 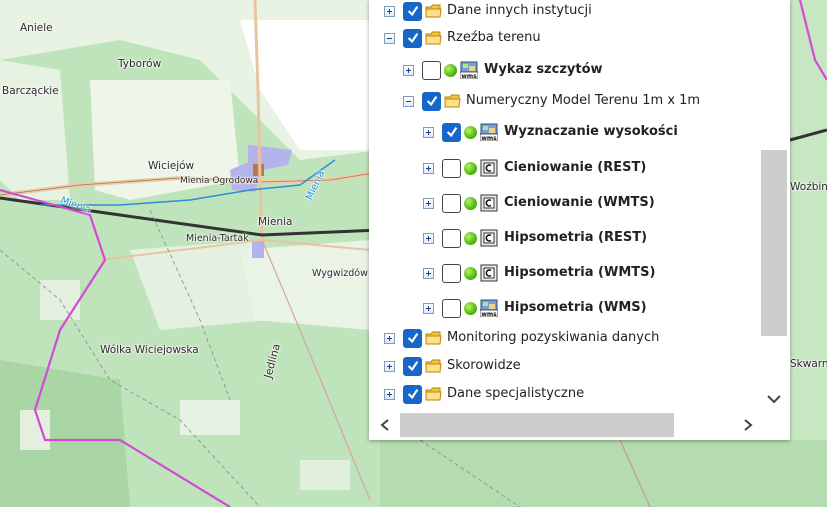 What do you see at coordinates (774, 243) in the screenshot?
I see `vertical-scrollbar-thumb` at bounding box center [774, 243].